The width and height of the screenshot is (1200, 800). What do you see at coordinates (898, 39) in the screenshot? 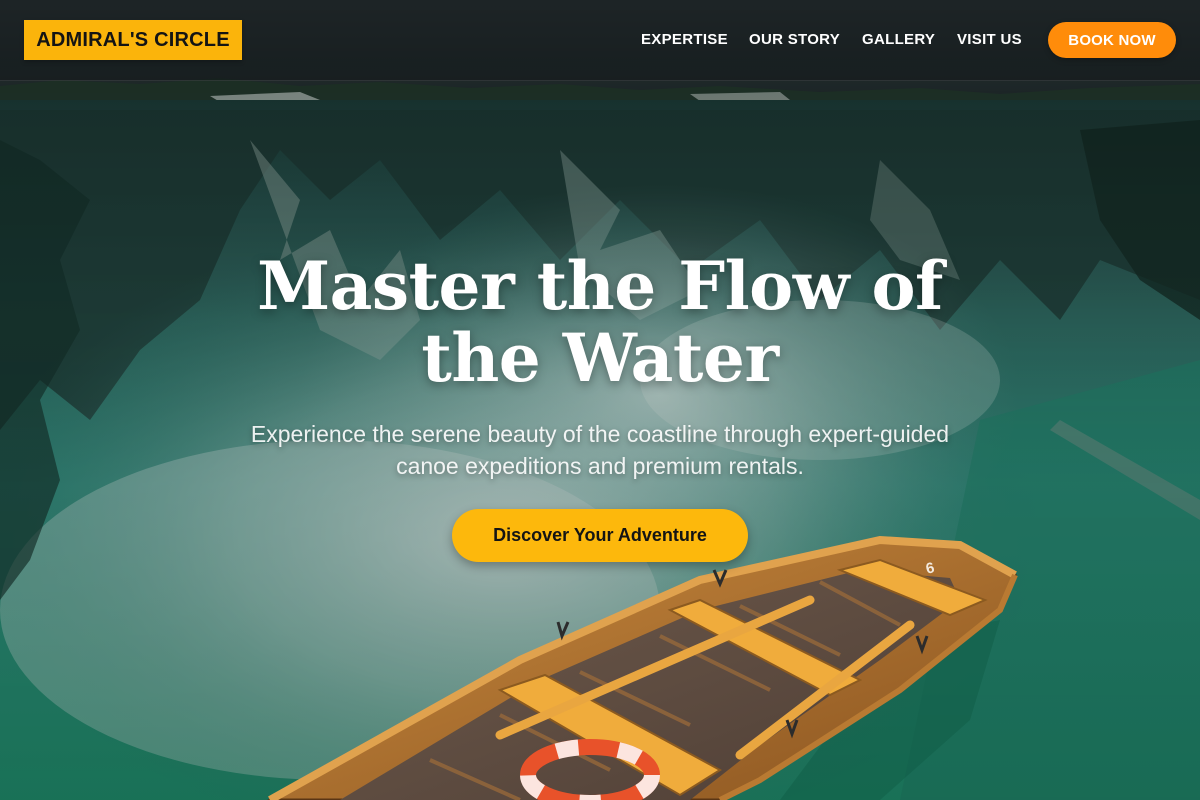
I see `nav-link-gallery: GALLERY` at bounding box center [898, 39].